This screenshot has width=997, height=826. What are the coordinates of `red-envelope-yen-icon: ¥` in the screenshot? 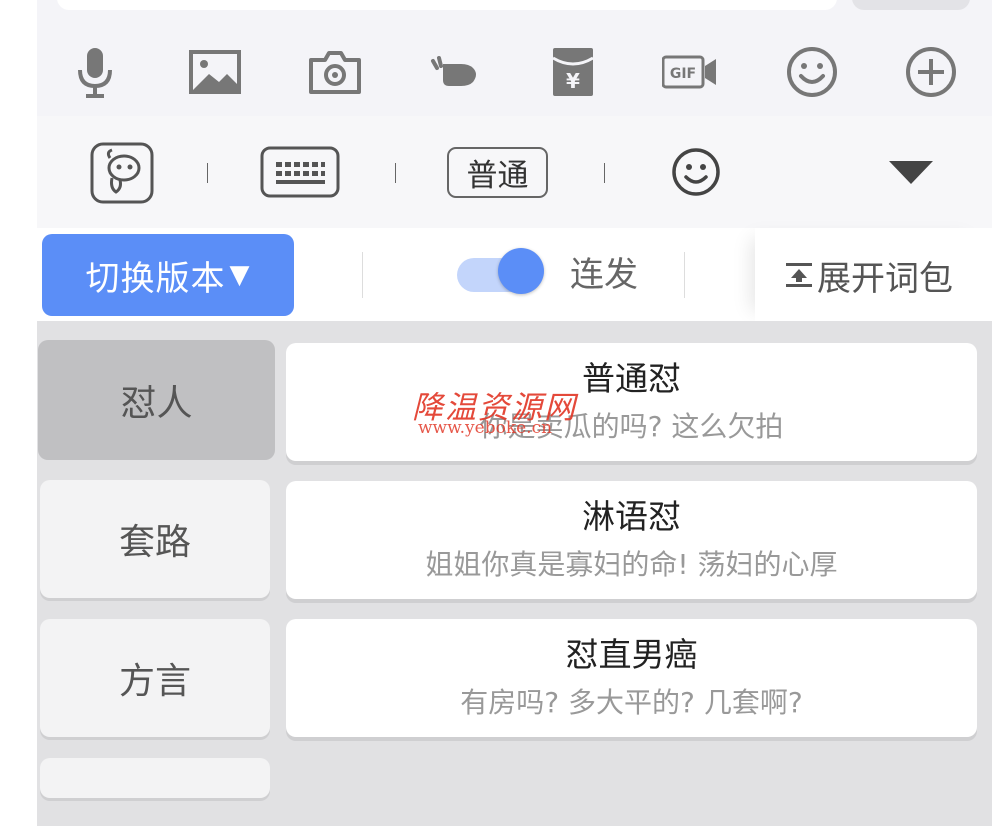 It's located at (573, 72).